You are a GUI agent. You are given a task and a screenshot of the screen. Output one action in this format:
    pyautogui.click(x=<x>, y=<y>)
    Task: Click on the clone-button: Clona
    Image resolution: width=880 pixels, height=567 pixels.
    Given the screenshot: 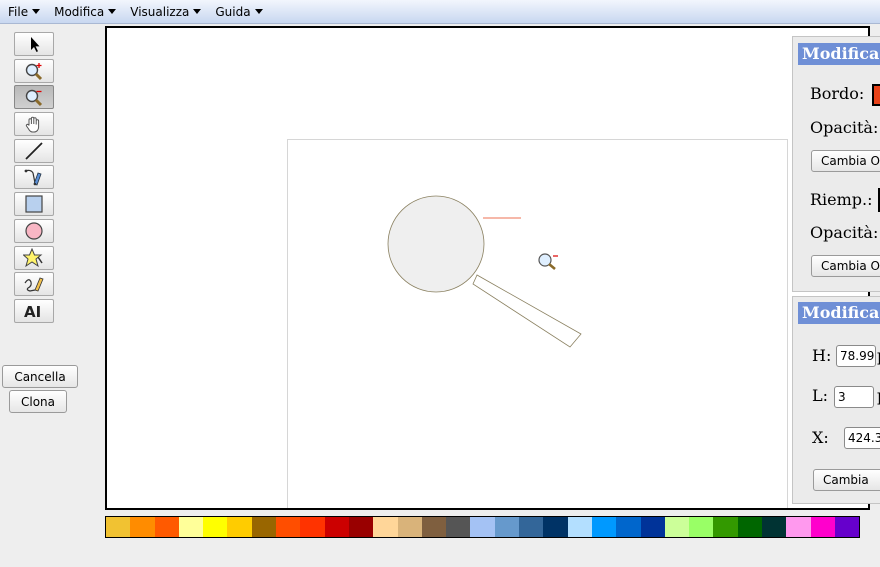 What is the action you would take?
    pyautogui.click(x=38, y=401)
    